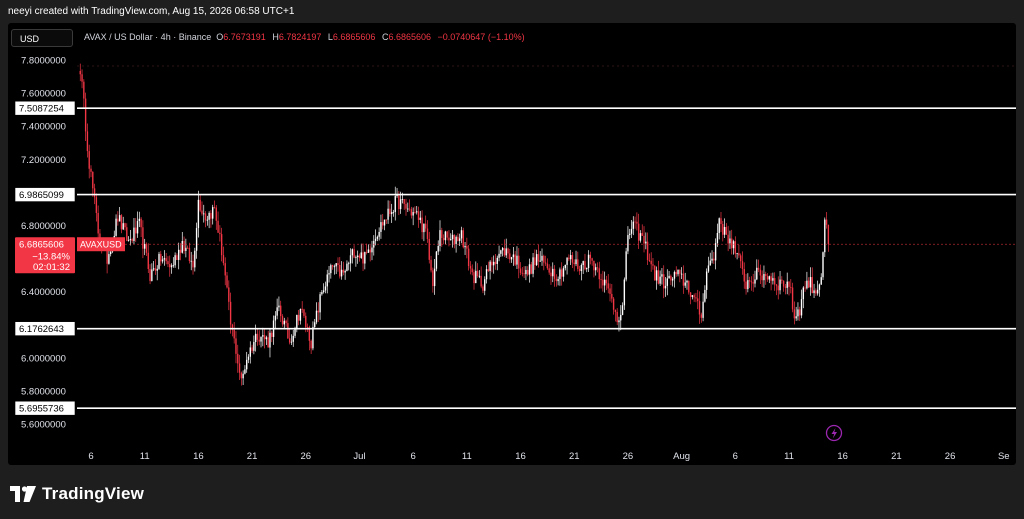  I want to click on ohlc-close: C6.6865606, so click(406, 37).